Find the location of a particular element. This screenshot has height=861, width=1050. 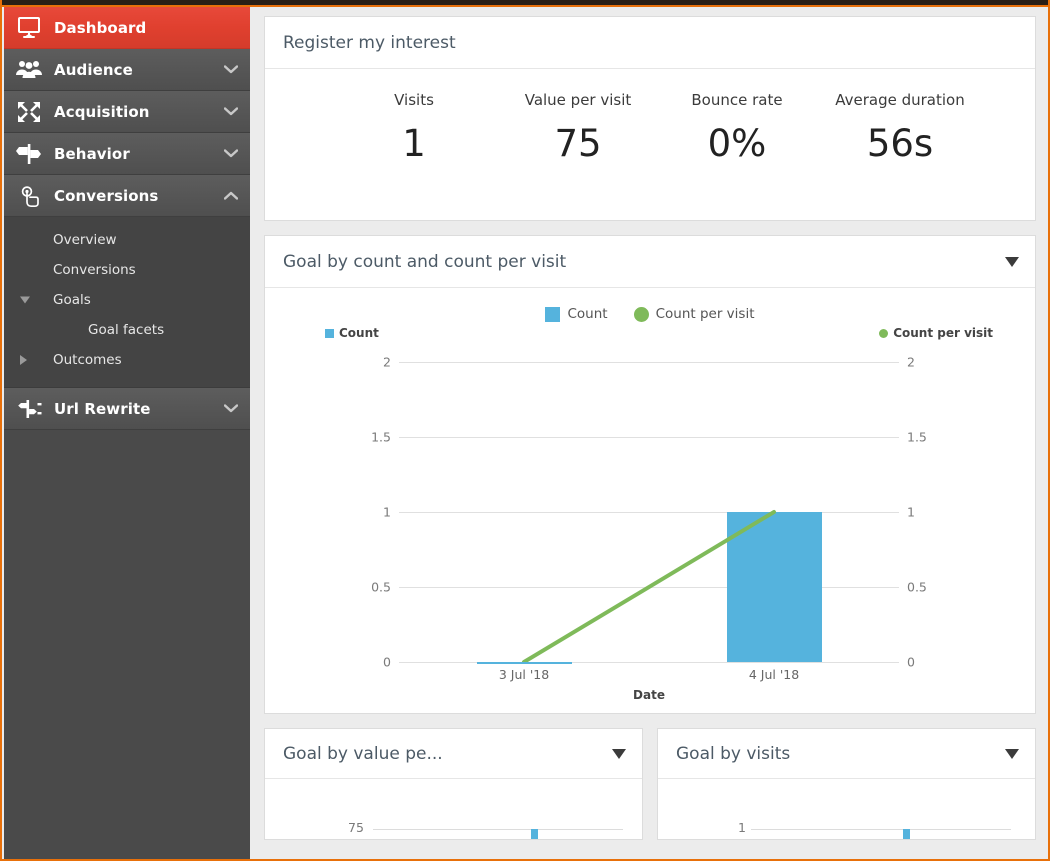

sidebar-subitem-label: Overview is located at coordinates (85, 240).